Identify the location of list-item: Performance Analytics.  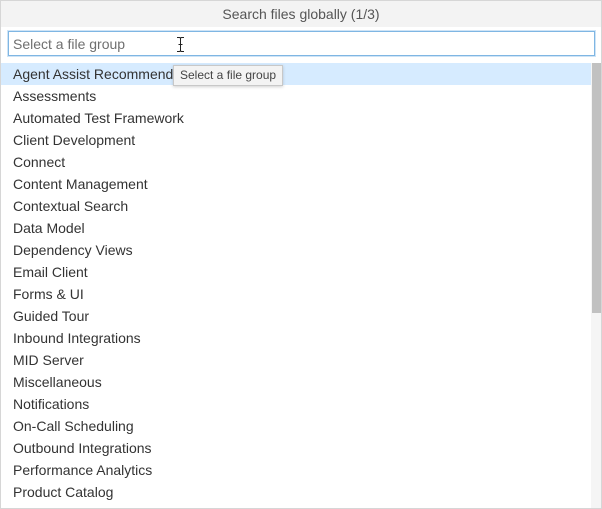
(296, 470).